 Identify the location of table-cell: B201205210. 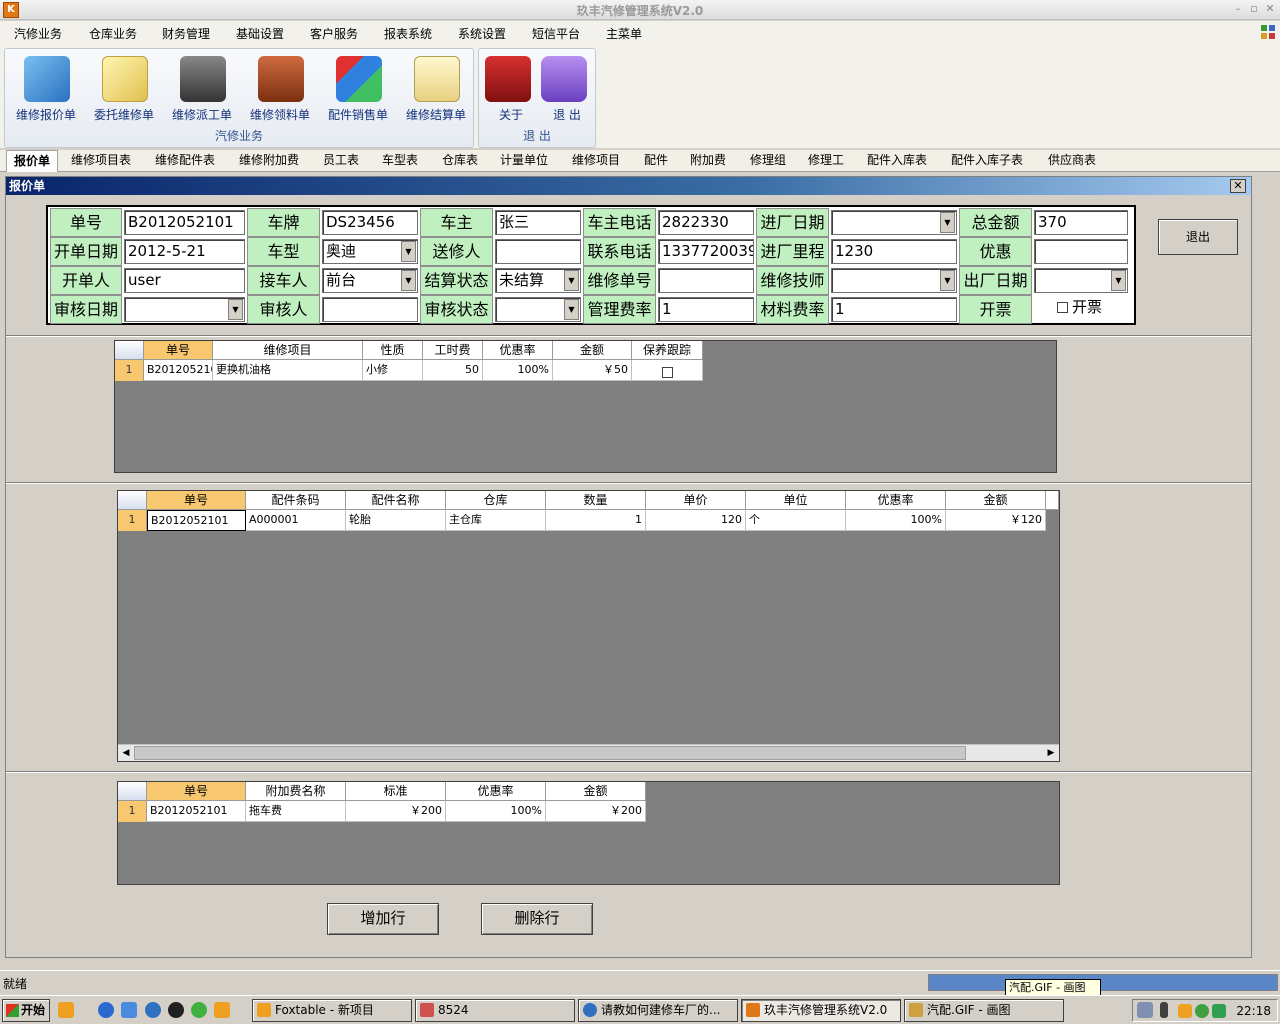
(178, 370).